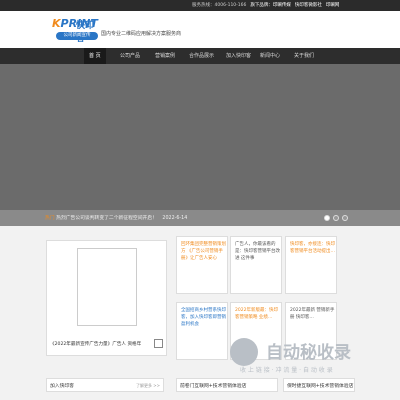  I want to click on watermark-main-text: 自动秘收录, so click(308, 353).